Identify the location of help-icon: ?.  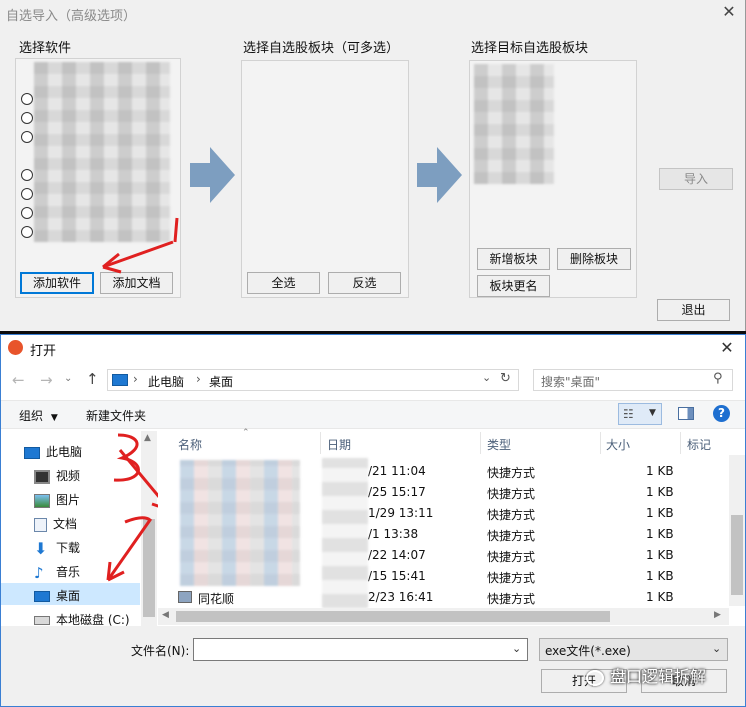
(721, 413).